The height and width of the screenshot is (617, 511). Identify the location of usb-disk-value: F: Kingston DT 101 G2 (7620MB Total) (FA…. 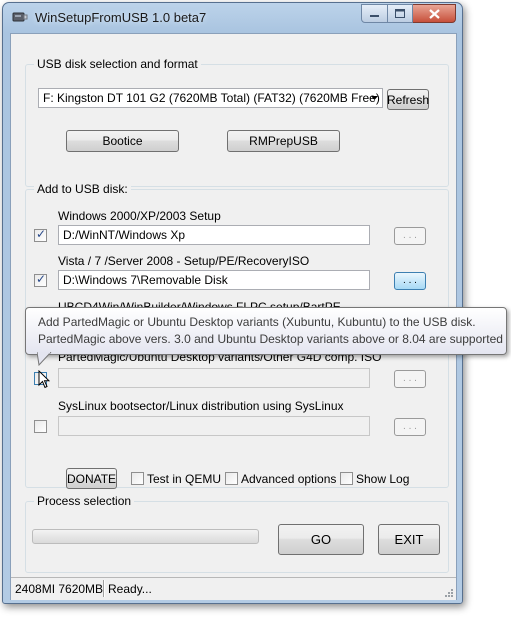
(211, 98).